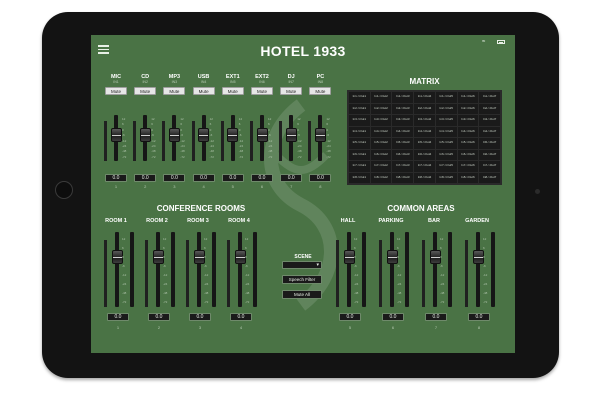  Describe the element at coordinates (446, 177) in the screenshot. I see `matrix-cell: In8->Out5` at that location.